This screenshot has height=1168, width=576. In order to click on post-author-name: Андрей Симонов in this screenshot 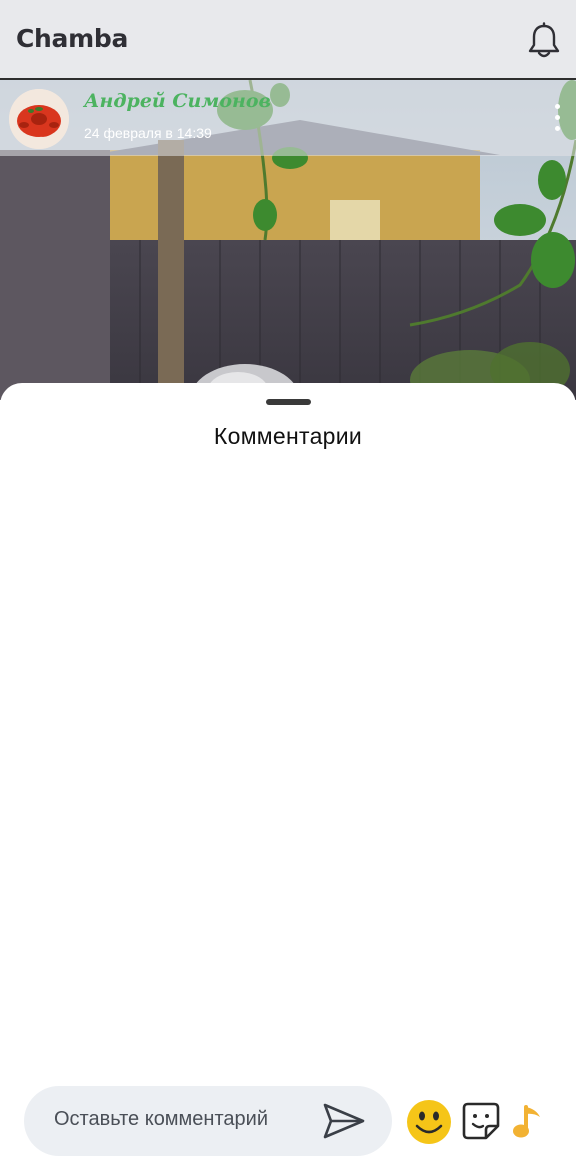, I will do `click(177, 101)`.